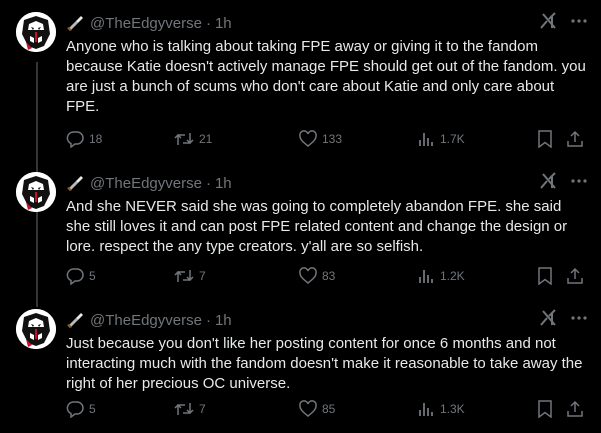  I want to click on views-button: 1.3K, so click(441, 409).